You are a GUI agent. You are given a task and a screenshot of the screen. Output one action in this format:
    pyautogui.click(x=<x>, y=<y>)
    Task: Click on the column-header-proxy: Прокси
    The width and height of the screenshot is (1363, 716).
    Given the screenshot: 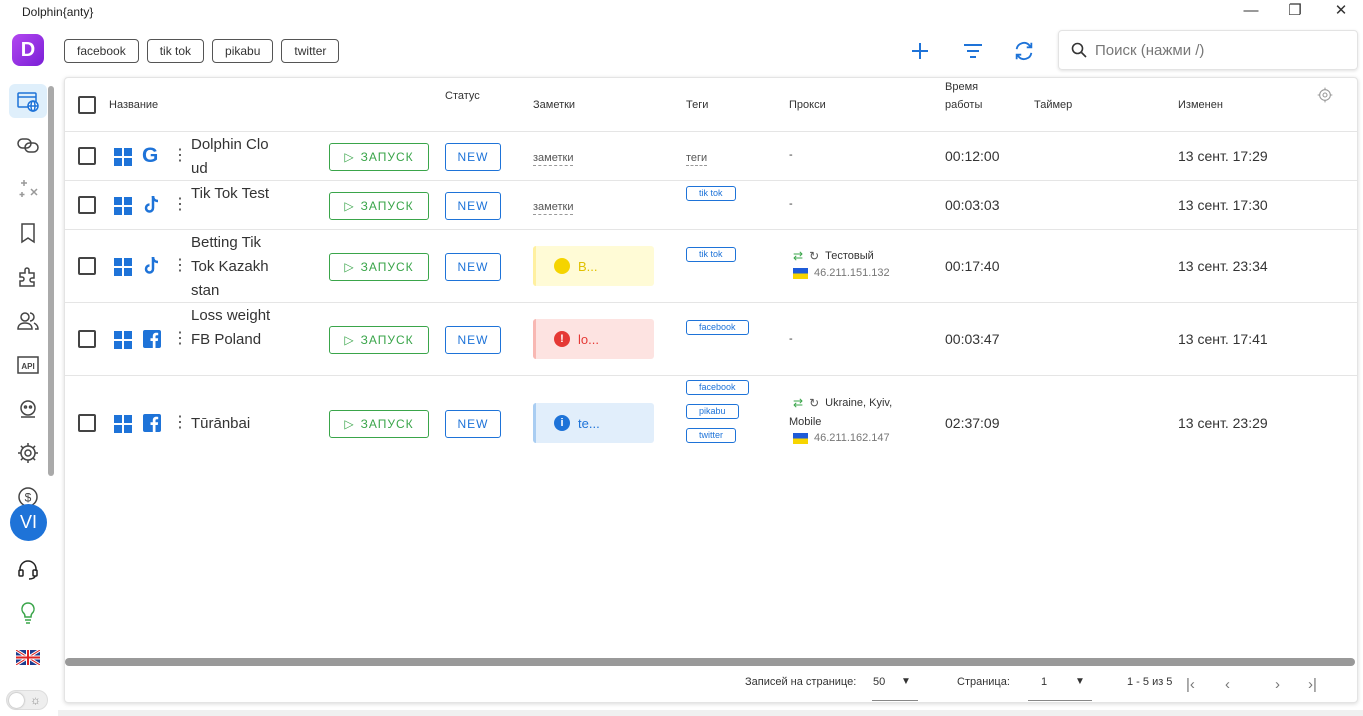 What is the action you would take?
    pyautogui.click(x=807, y=105)
    